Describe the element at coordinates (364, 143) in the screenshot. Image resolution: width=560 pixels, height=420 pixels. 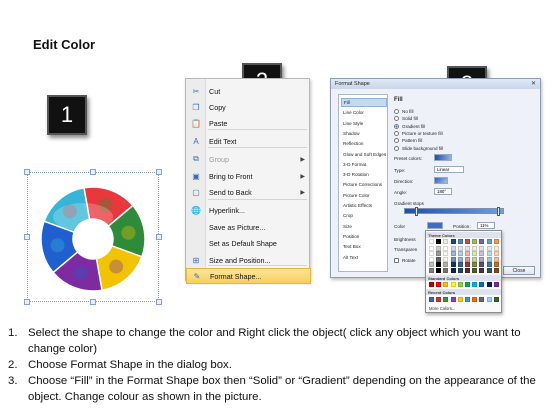
I see `nav-item-reflection: Reflection` at that location.